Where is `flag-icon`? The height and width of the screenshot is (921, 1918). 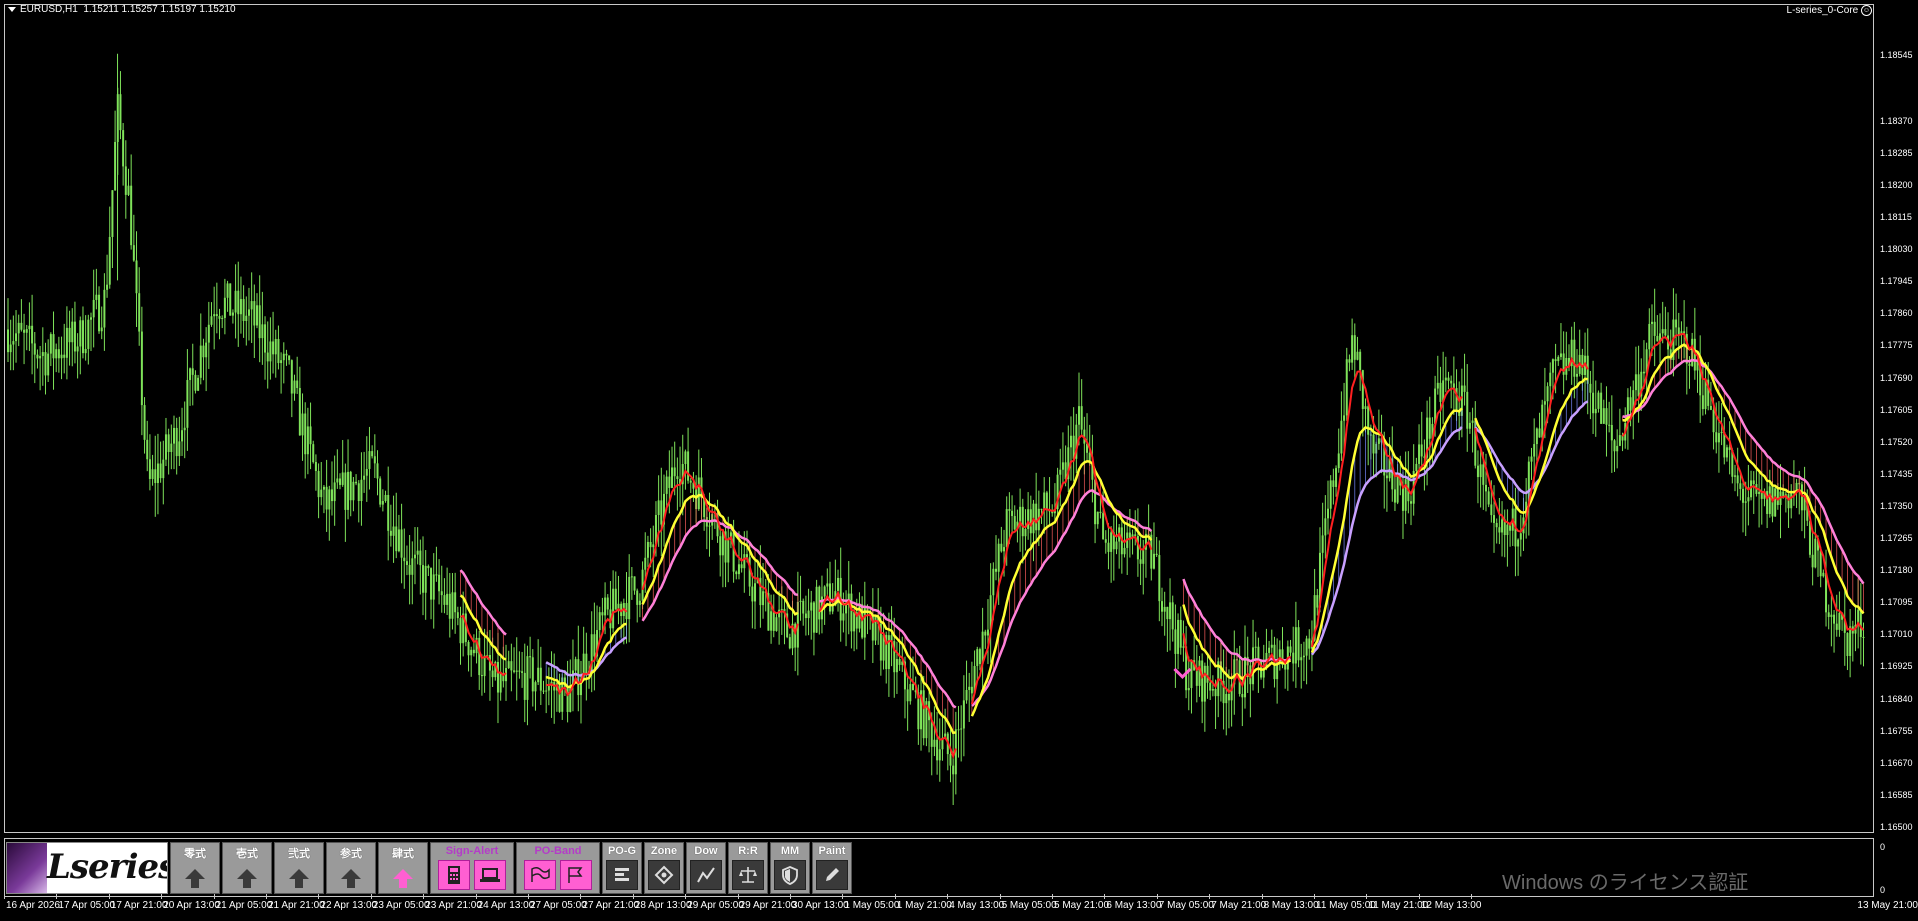 flag-icon is located at coordinates (540, 875).